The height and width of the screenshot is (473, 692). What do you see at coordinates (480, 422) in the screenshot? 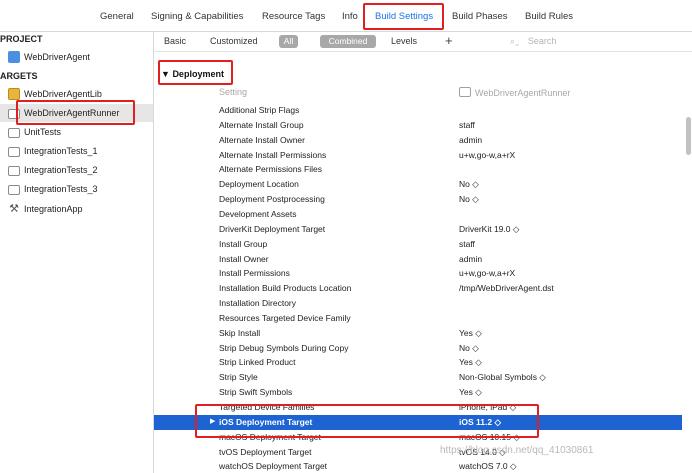
I see `setting-value: iOS 11.2 ◇` at bounding box center [480, 422].